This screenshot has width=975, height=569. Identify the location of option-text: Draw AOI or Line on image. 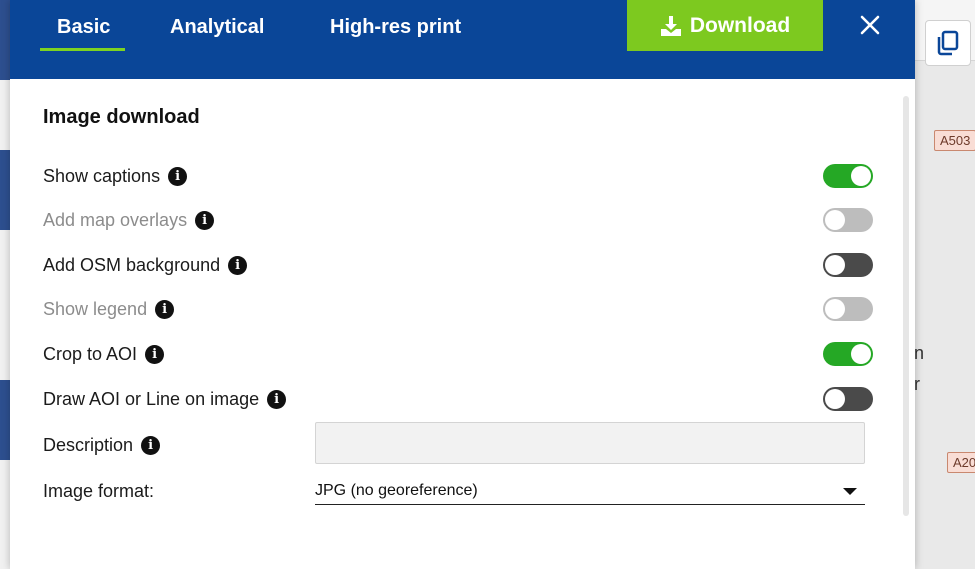
(151, 398).